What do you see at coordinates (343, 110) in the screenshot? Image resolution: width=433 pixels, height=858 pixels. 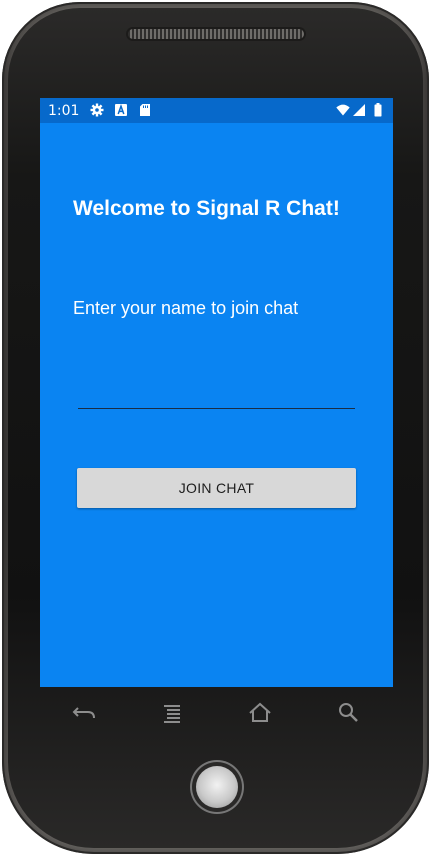 I see `wifi-icon` at bounding box center [343, 110].